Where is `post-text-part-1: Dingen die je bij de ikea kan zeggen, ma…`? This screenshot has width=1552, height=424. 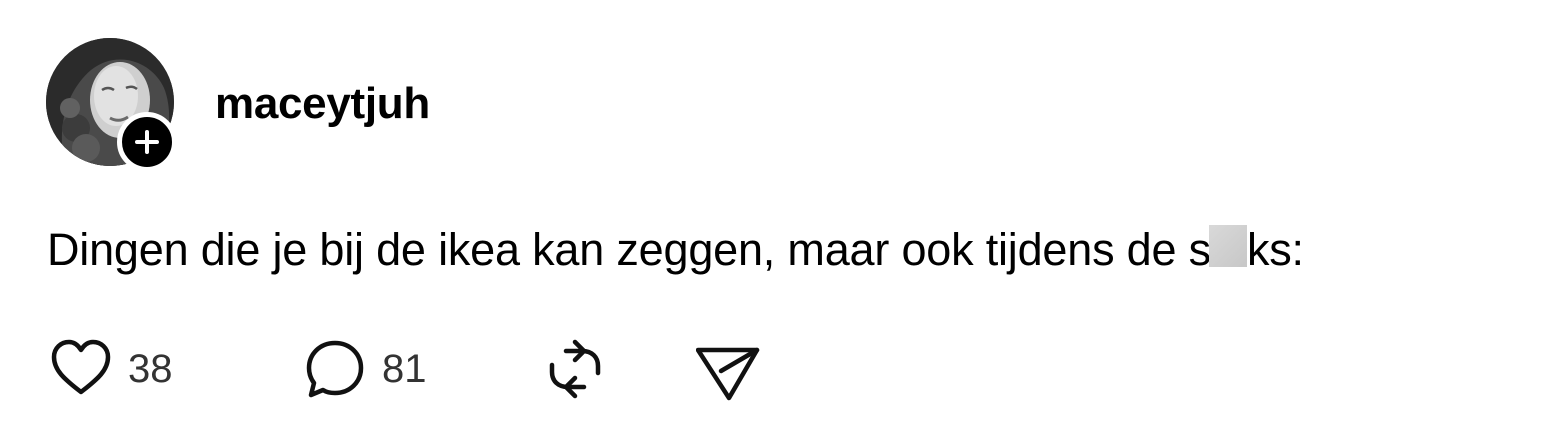
post-text-part-1: Dingen die je bij de ikea kan zeggen, ma… is located at coordinates (629, 249).